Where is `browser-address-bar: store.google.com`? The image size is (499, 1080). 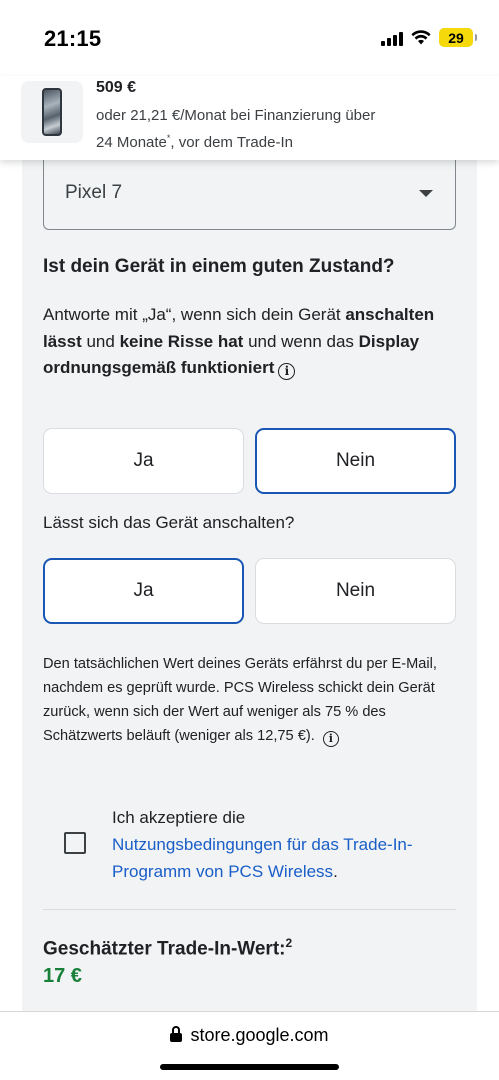
browser-address-bar: store.google.com is located at coordinates (249, 1045).